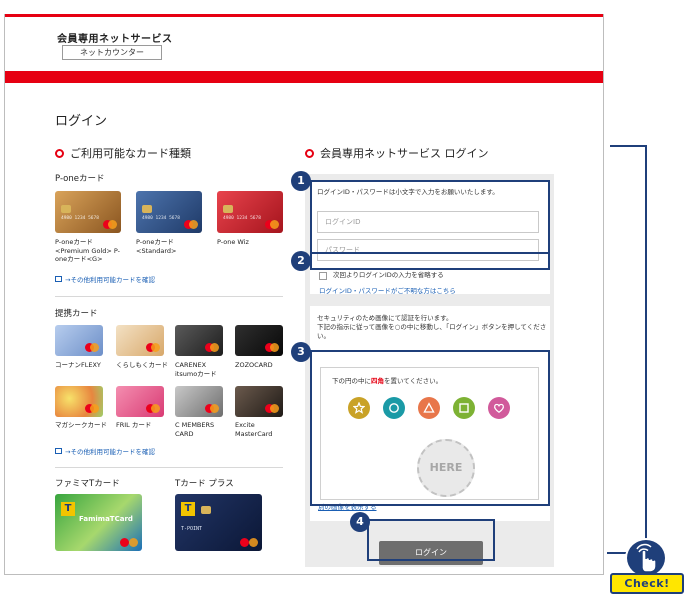  I want to click on page-title: ログイン, so click(81, 121).